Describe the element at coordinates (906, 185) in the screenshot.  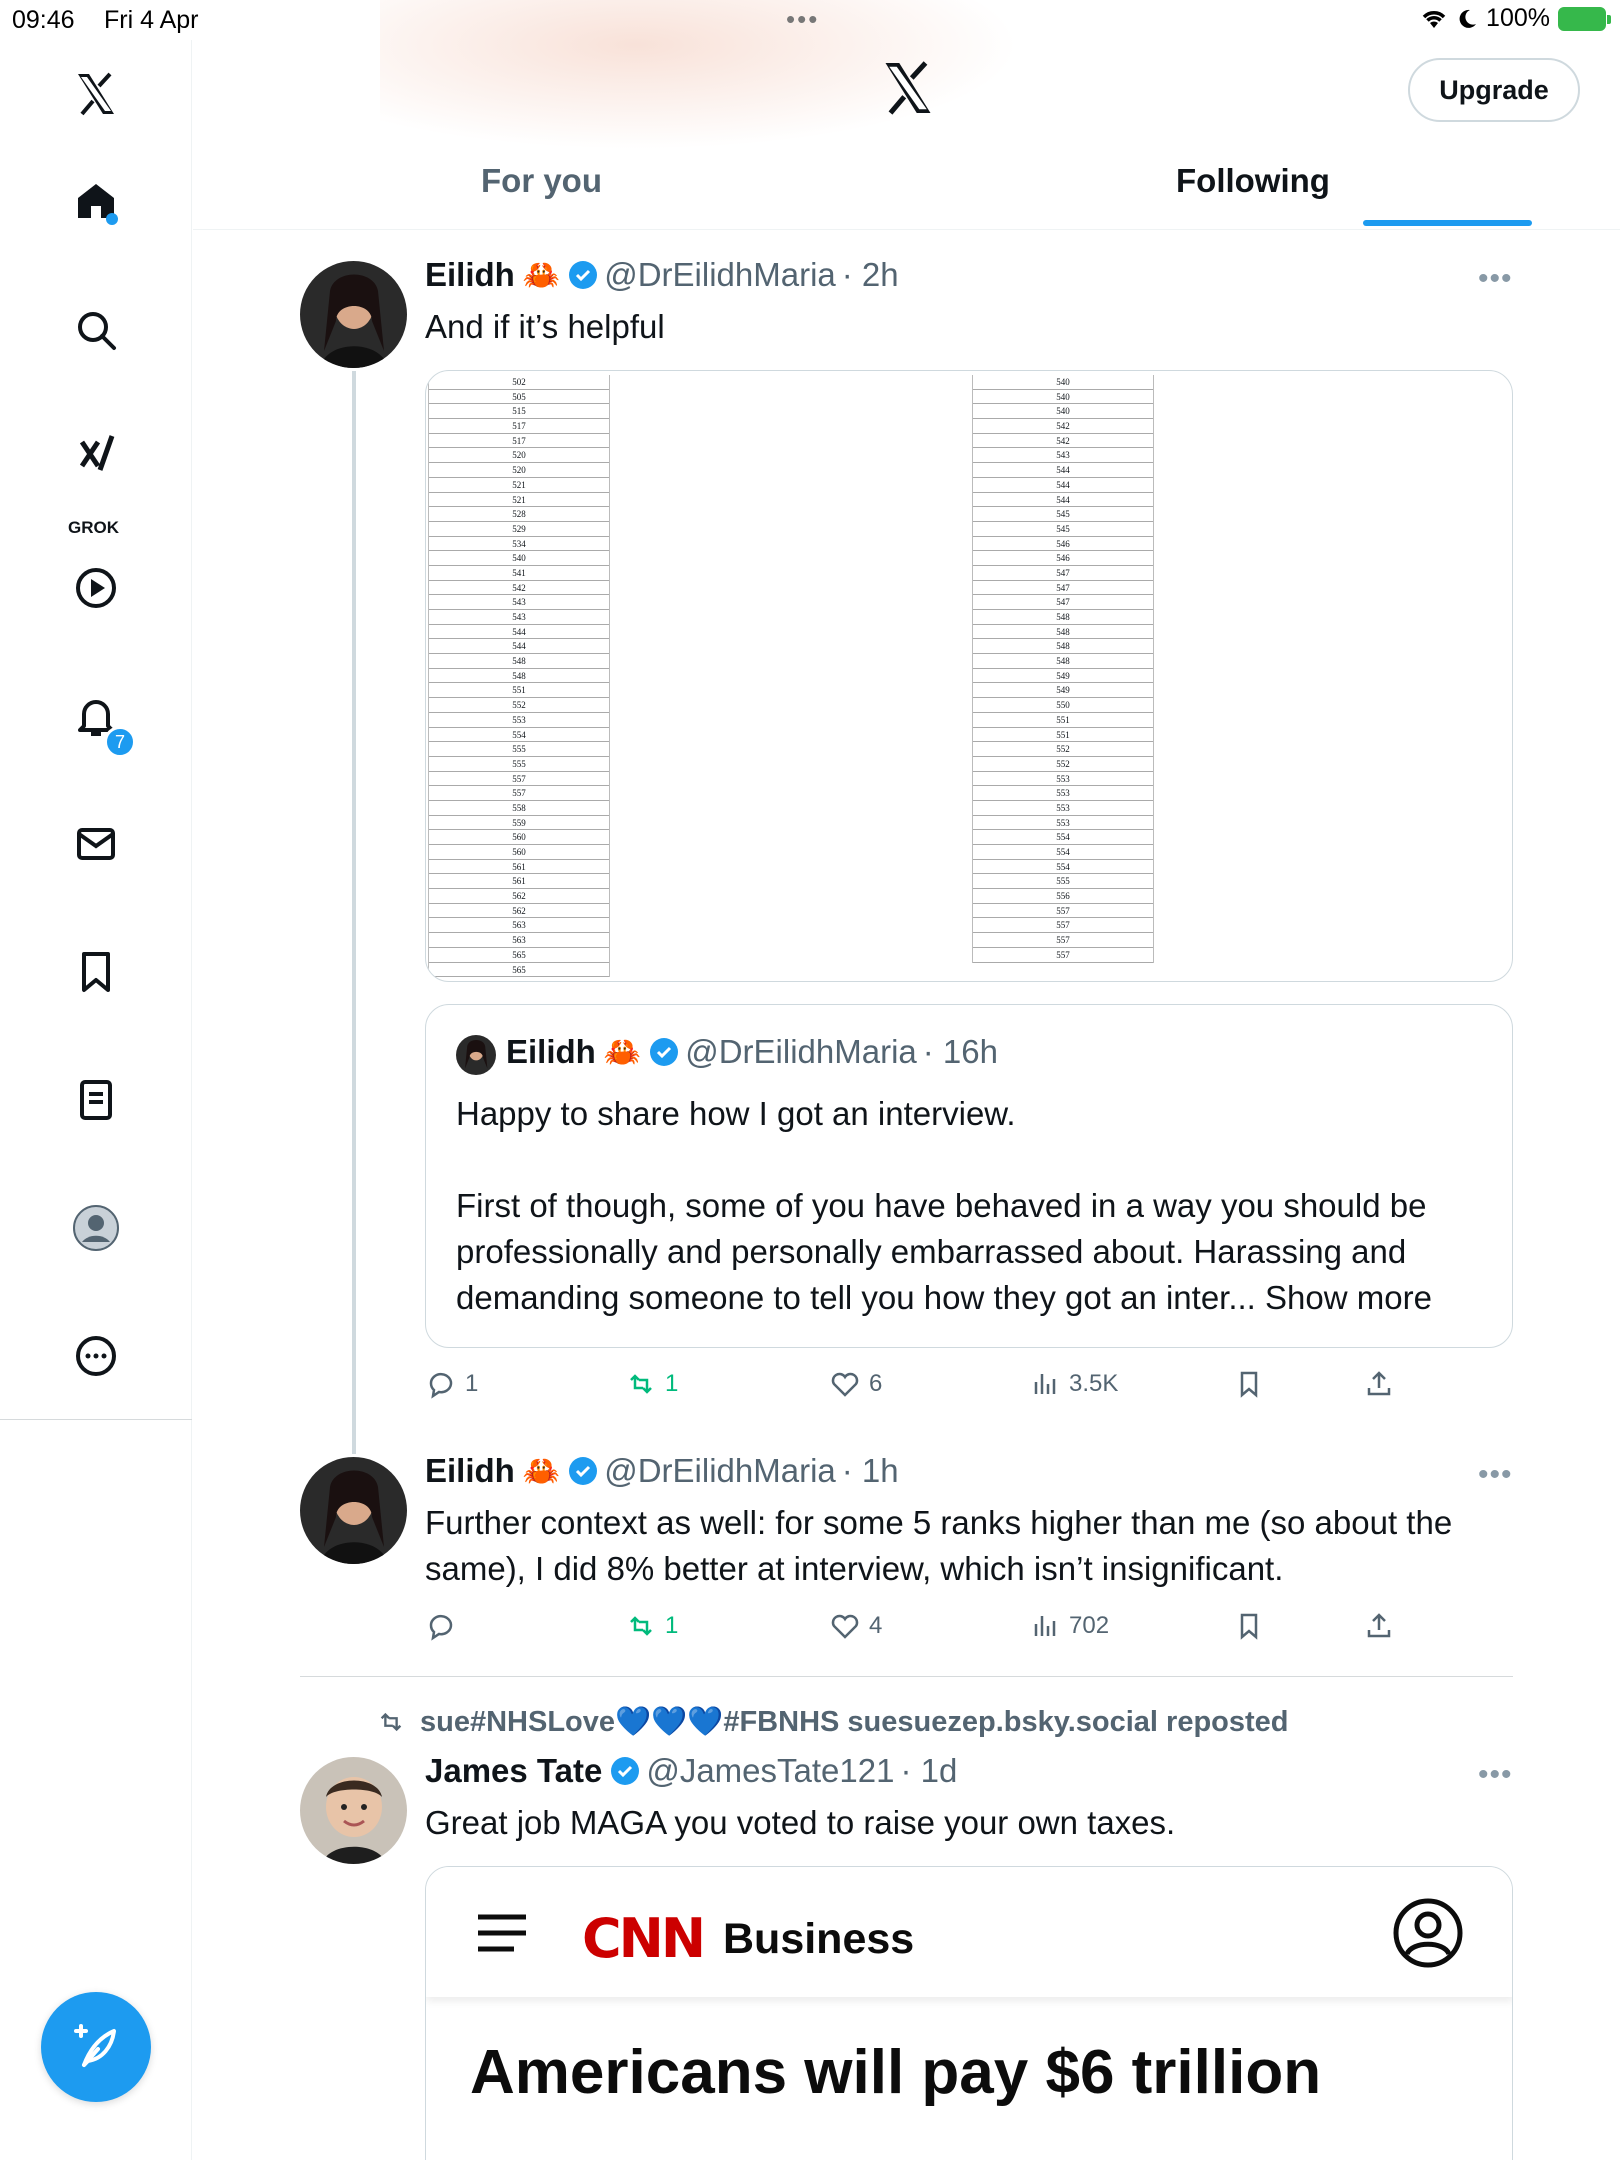
I see `timeline-tabs: For you Following` at that location.